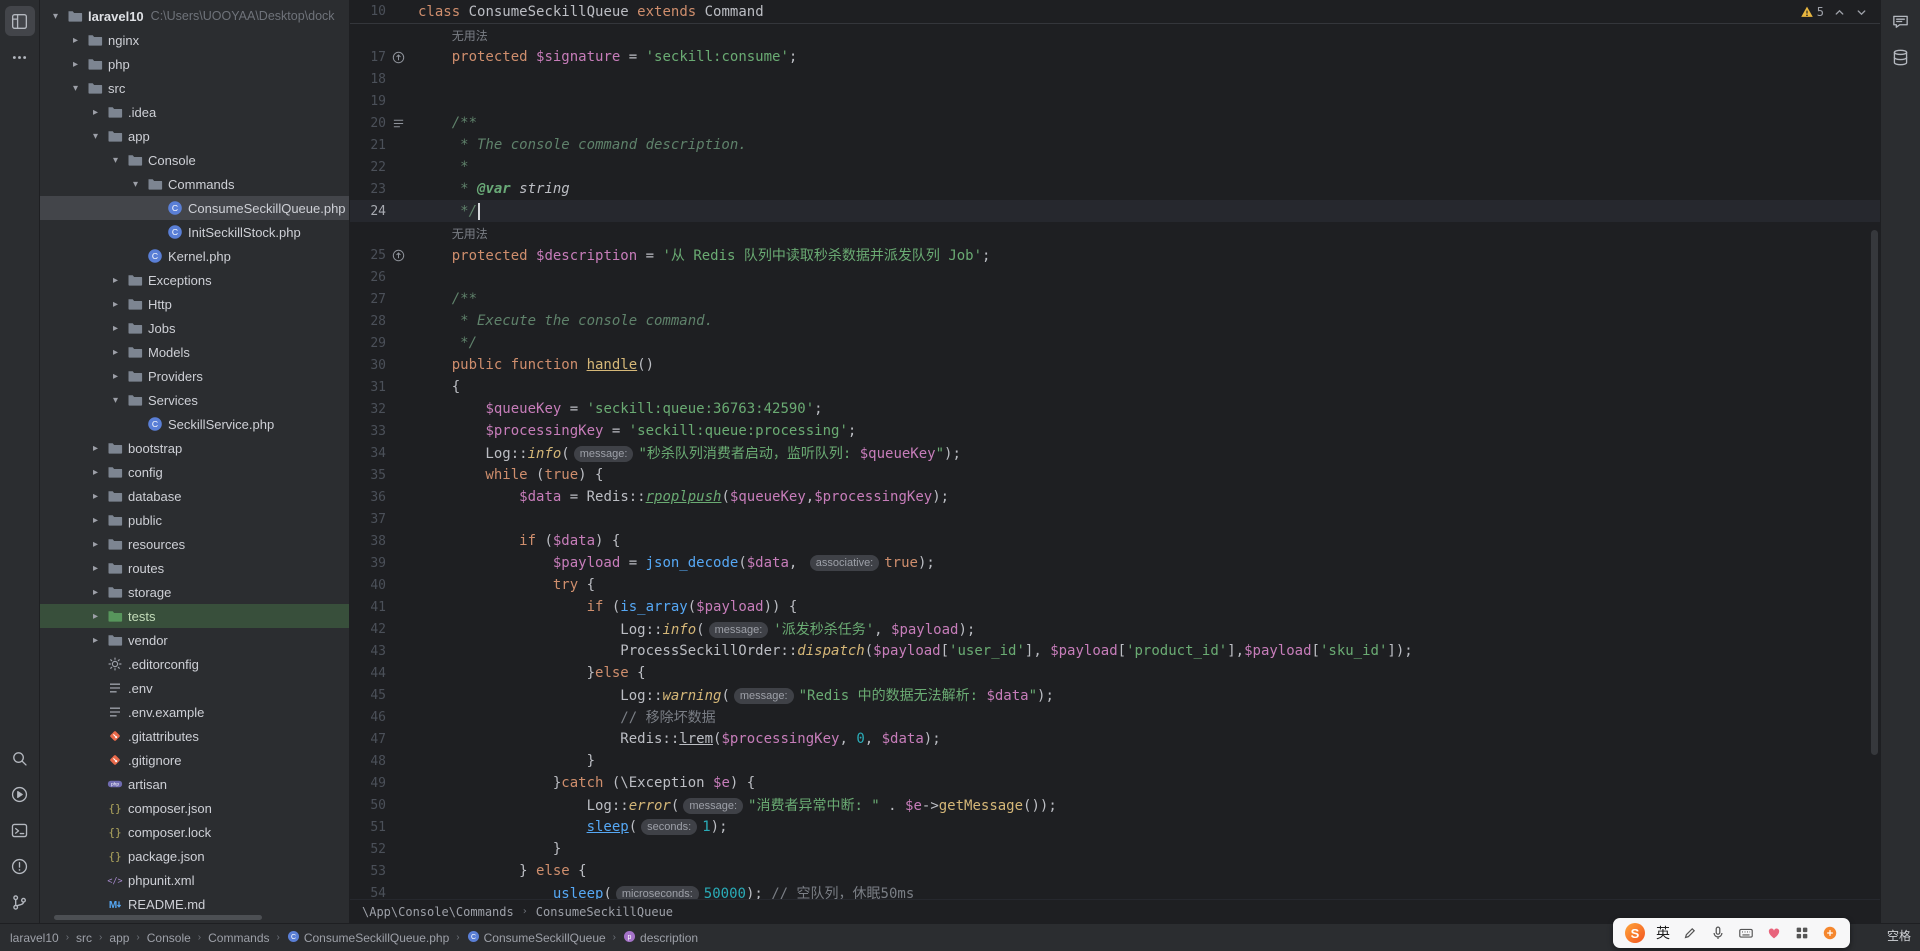 Image resolution: width=1920 pixels, height=951 pixels. What do you see at coordinates (194, 136) in the screenshot?
I see `tree-item-app: ▾ app` at bounding box center [194, 136].